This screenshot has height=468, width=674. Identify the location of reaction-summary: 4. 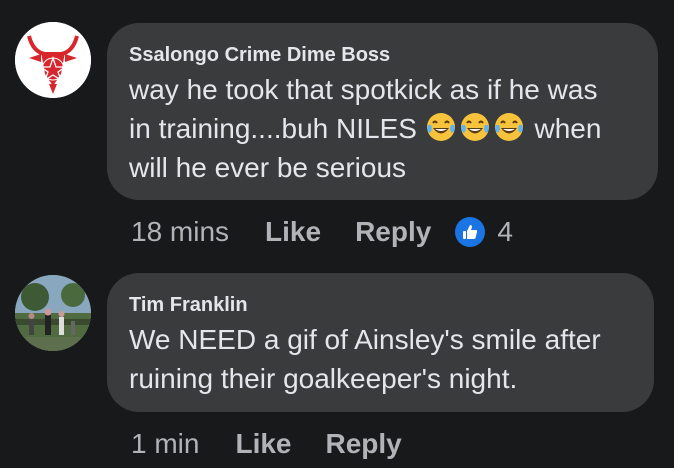
(484, 232).